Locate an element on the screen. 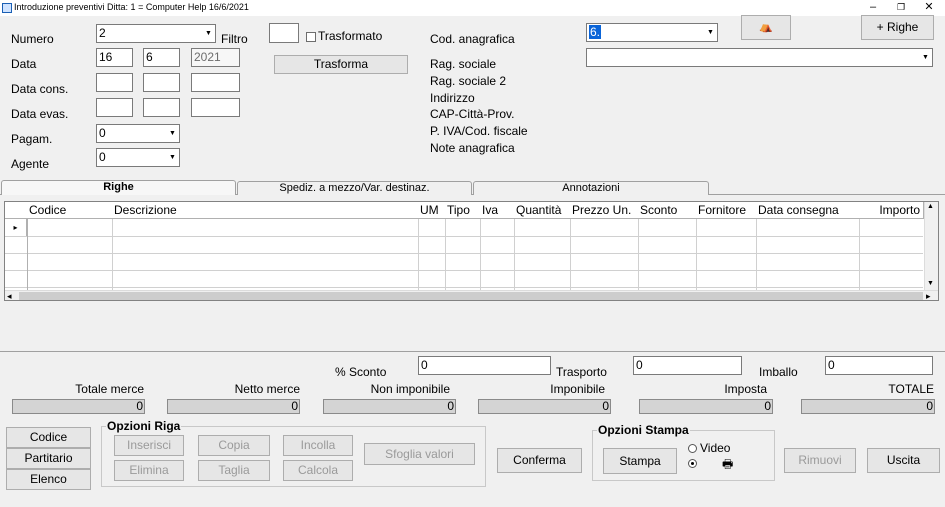 The height and width of the screenshot is (507, 945). video-radio is located at coordinates (692, 448).